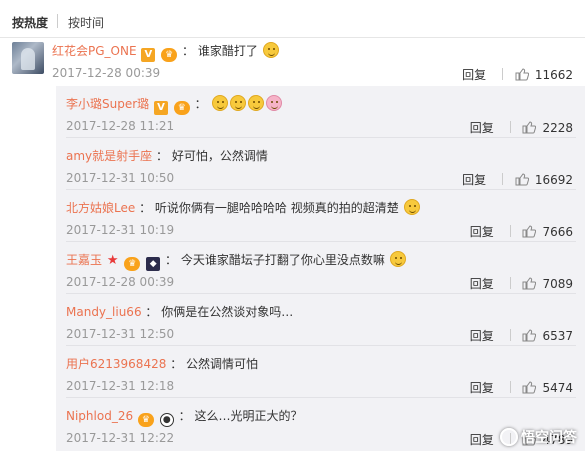  I want to click on like-button: 11662, so click(544, 75).